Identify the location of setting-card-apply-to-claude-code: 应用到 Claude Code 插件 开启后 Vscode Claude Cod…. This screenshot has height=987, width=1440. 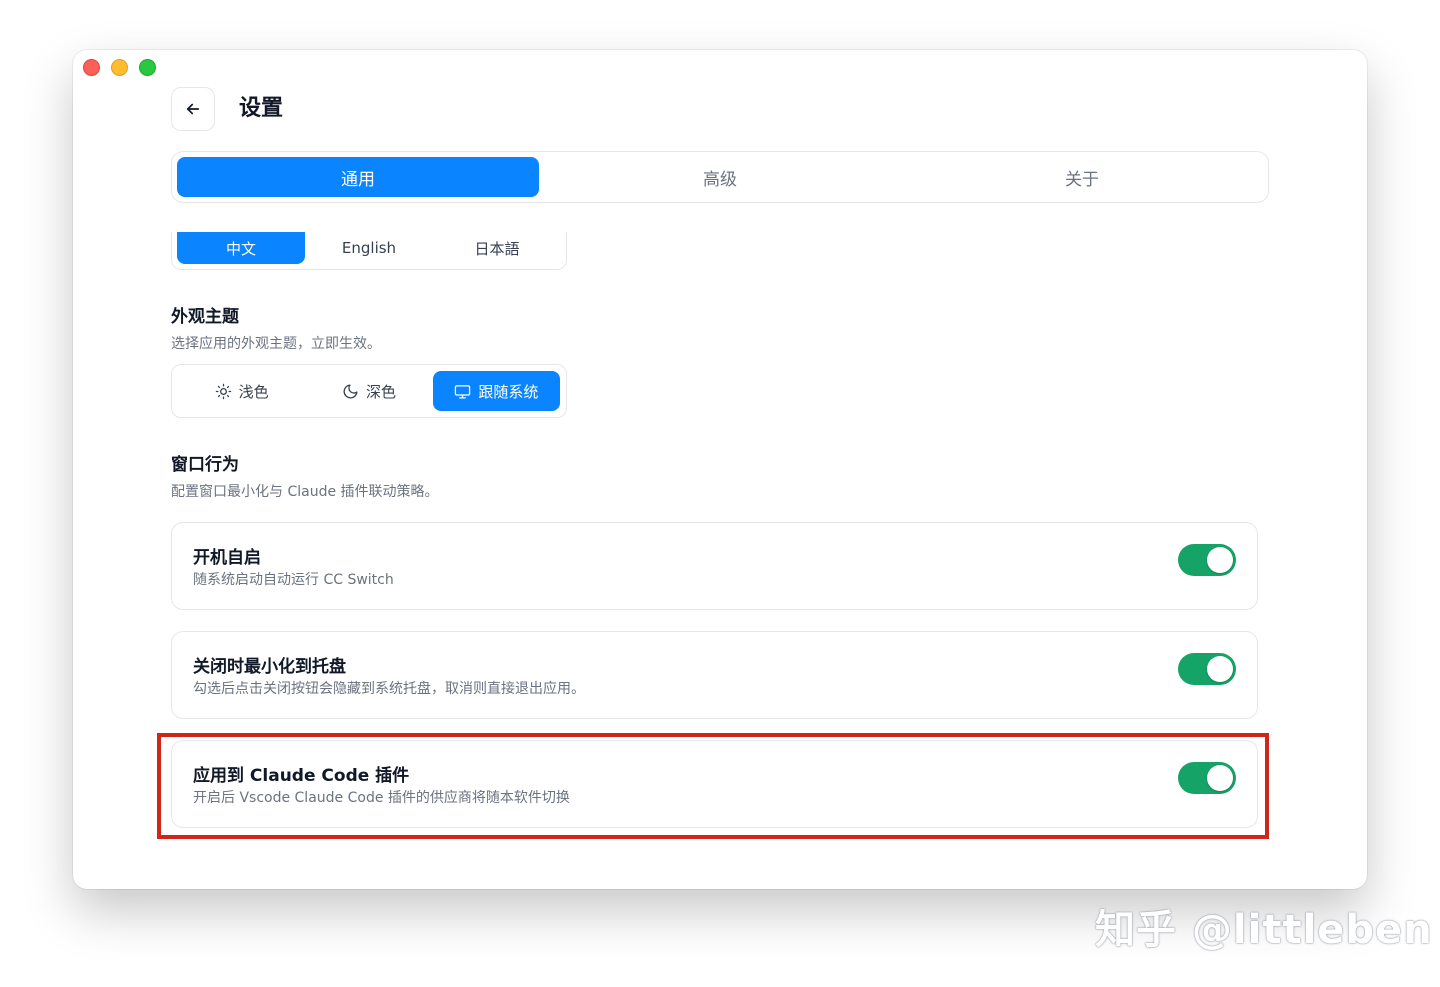
(714, 784).